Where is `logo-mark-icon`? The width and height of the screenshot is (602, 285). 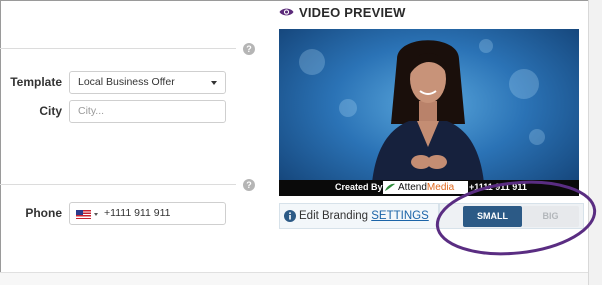 logo-mark-icon is located at coordinates (390, 187).